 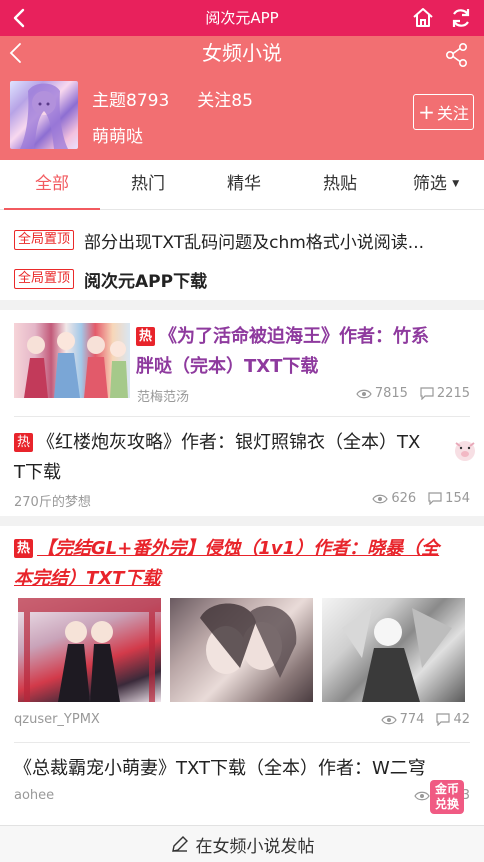 What do you see at coordinates (465, 450) in the screenshot?
I see `pig-sticker-icon` at bounding box center [465, 450].